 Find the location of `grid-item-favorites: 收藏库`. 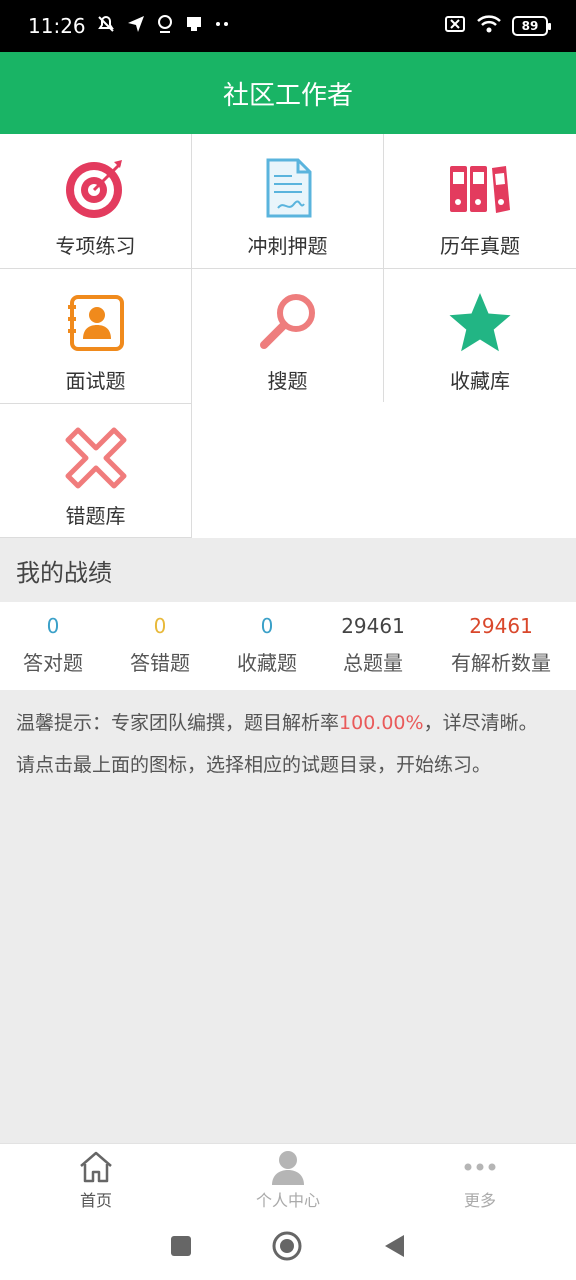

grid-item-favorites: 收藏库 is located at coordinates (480, 336).